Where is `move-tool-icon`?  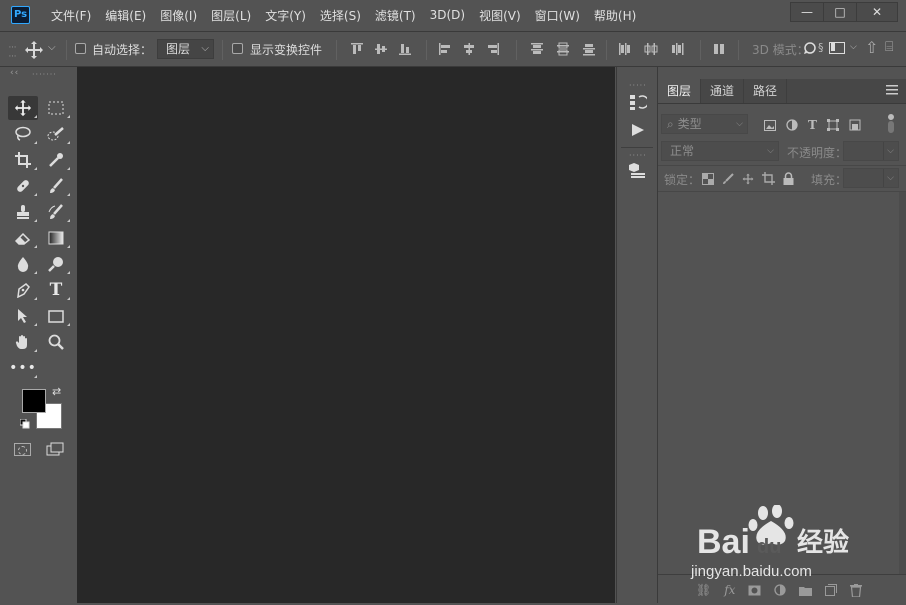 move-tool-icon is located at coordinates (23, 108).